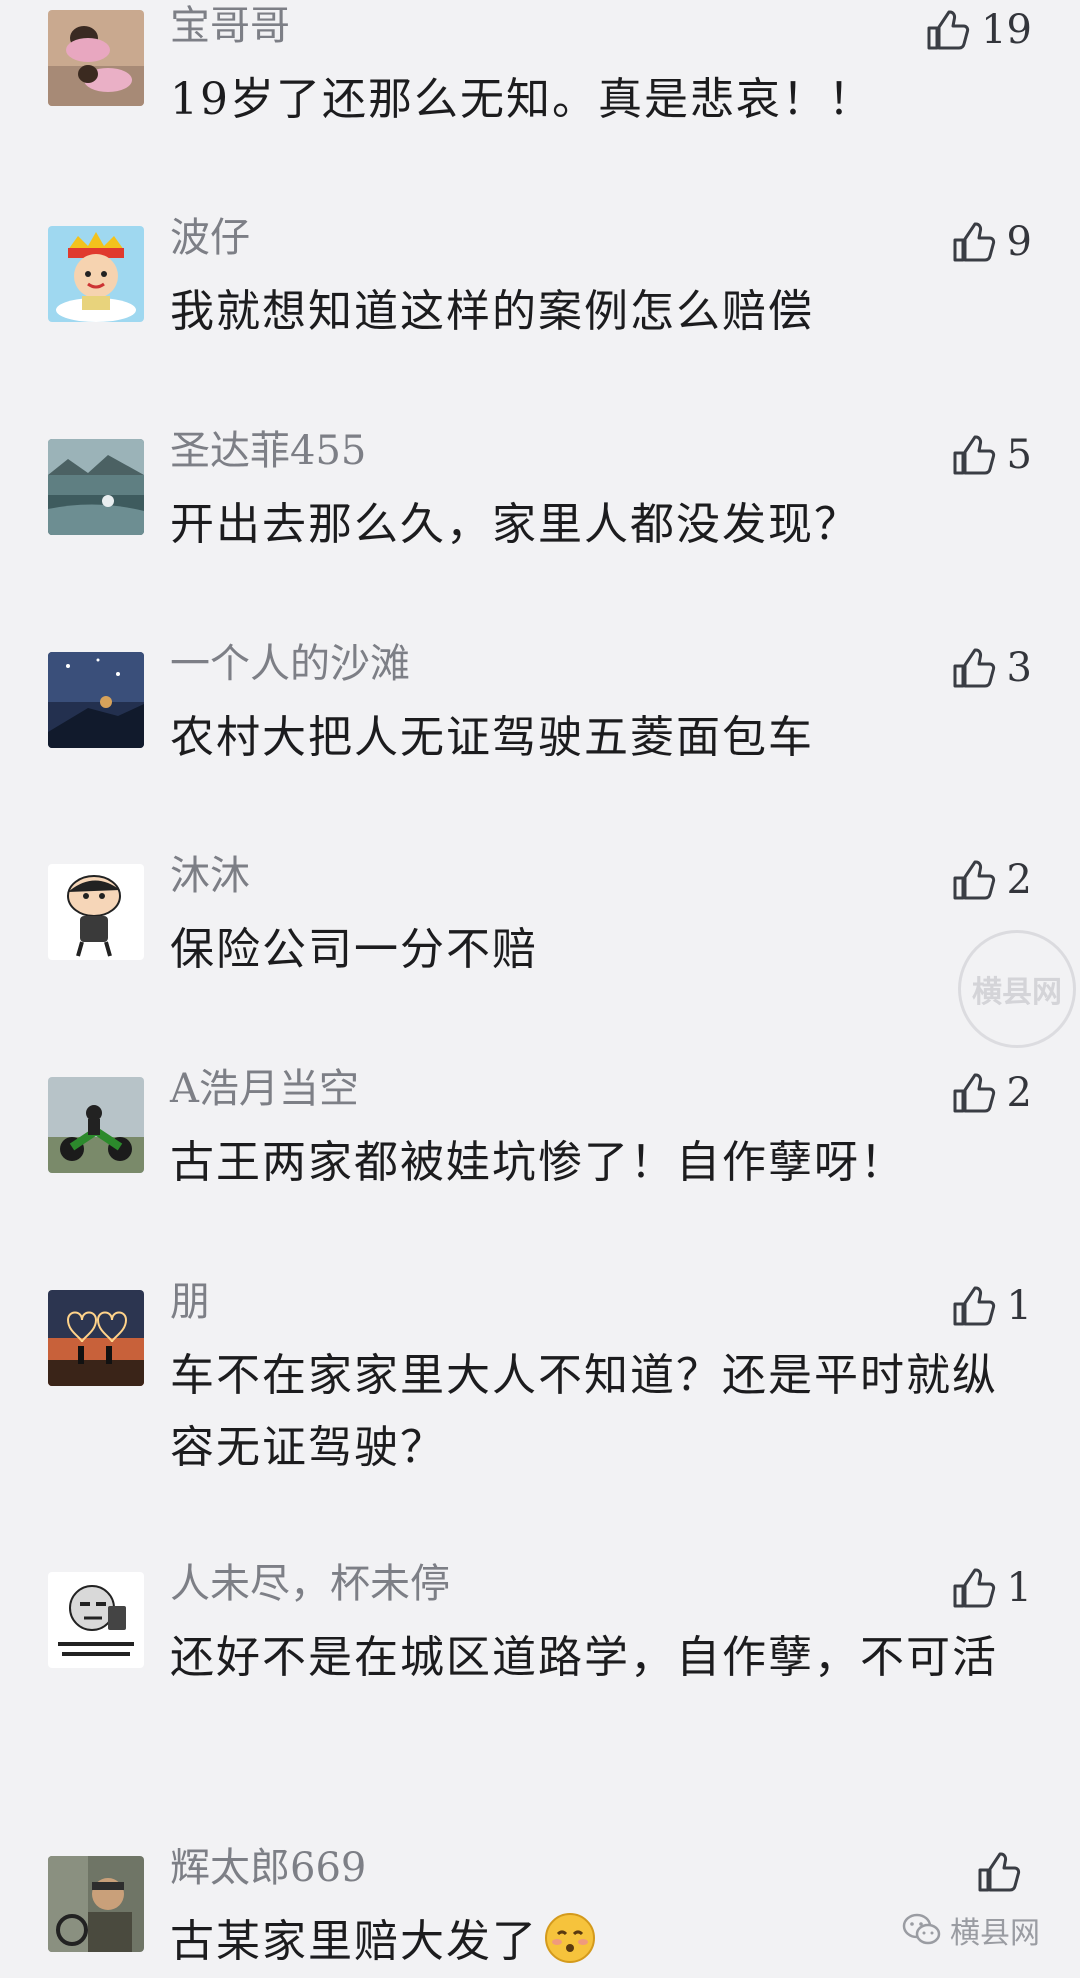 The width and height of the screenshot is (1080, 1978). Describe the element at coordinates (354, 1941) in the screenshot. I see `comment-text-body: 古某家里赔大发了` at that location.